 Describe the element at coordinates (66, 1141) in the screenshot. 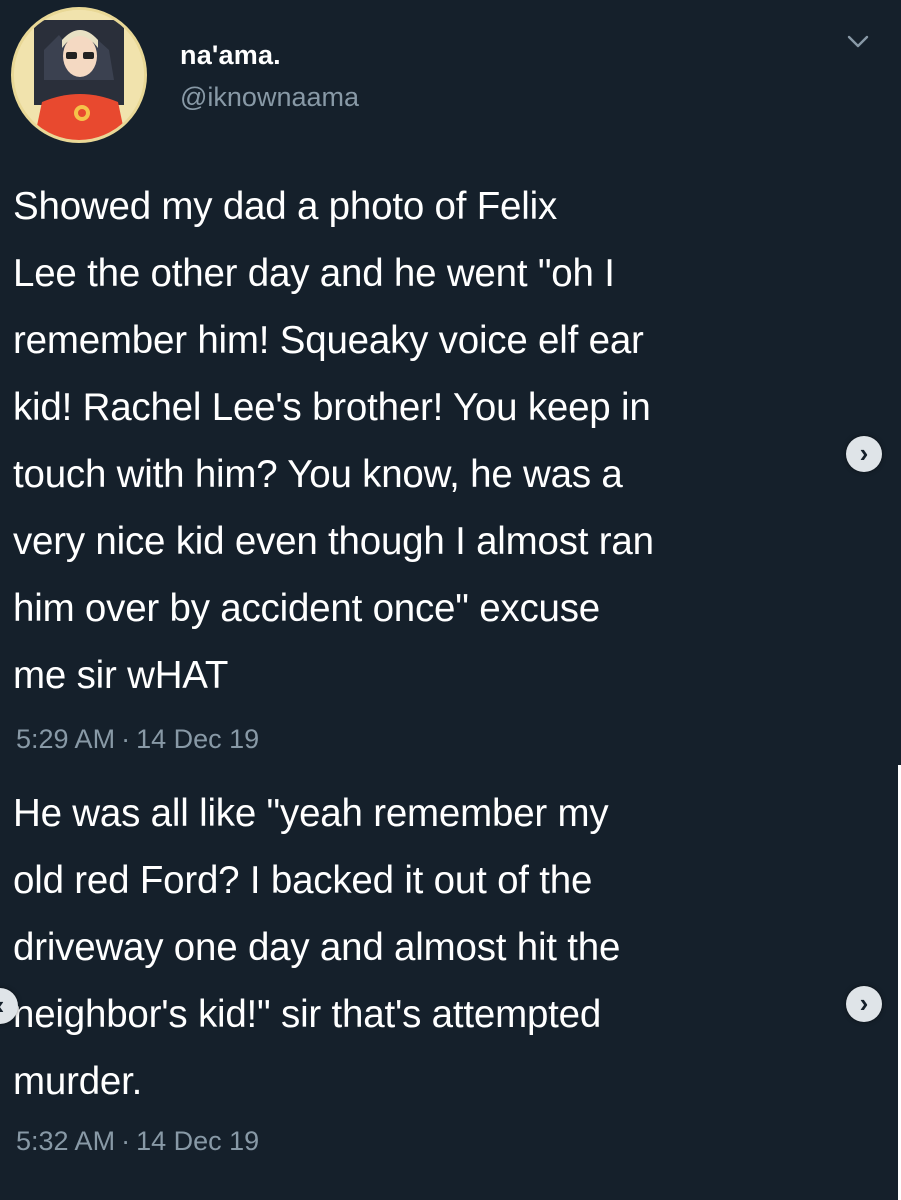

I see `tweet-time: 5:32 AM` at that location.